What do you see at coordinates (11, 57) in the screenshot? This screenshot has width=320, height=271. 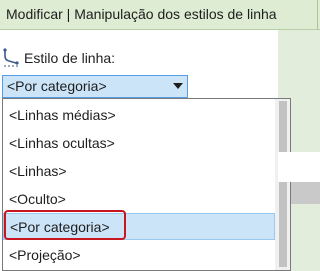 I see `line-style-icon` at bounding box center [11, 57].